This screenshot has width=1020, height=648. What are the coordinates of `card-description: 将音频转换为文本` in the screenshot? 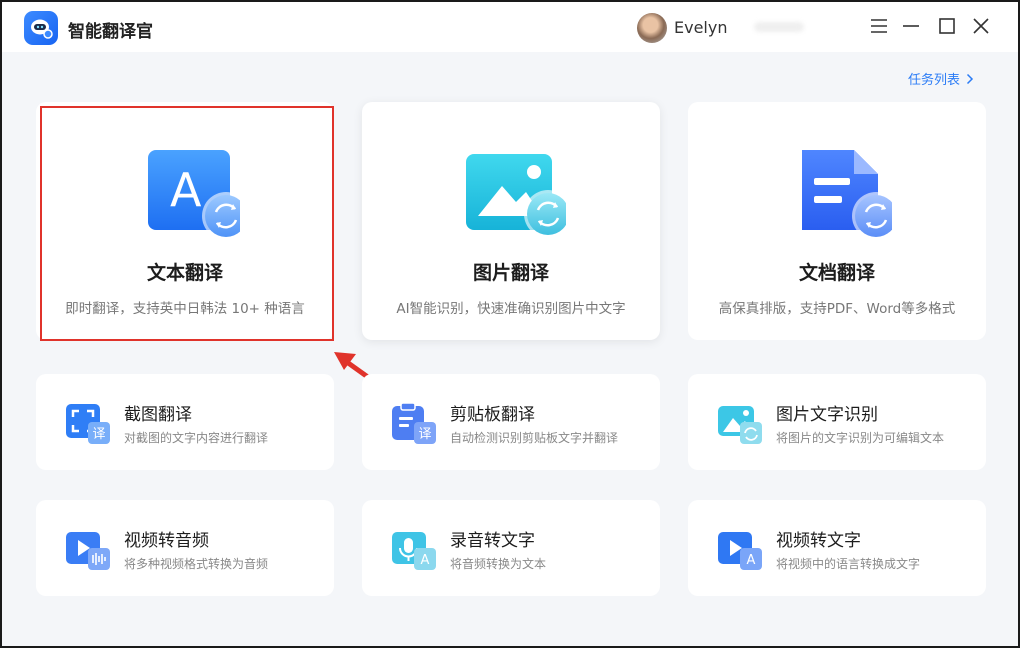 It's located at (498, 564).